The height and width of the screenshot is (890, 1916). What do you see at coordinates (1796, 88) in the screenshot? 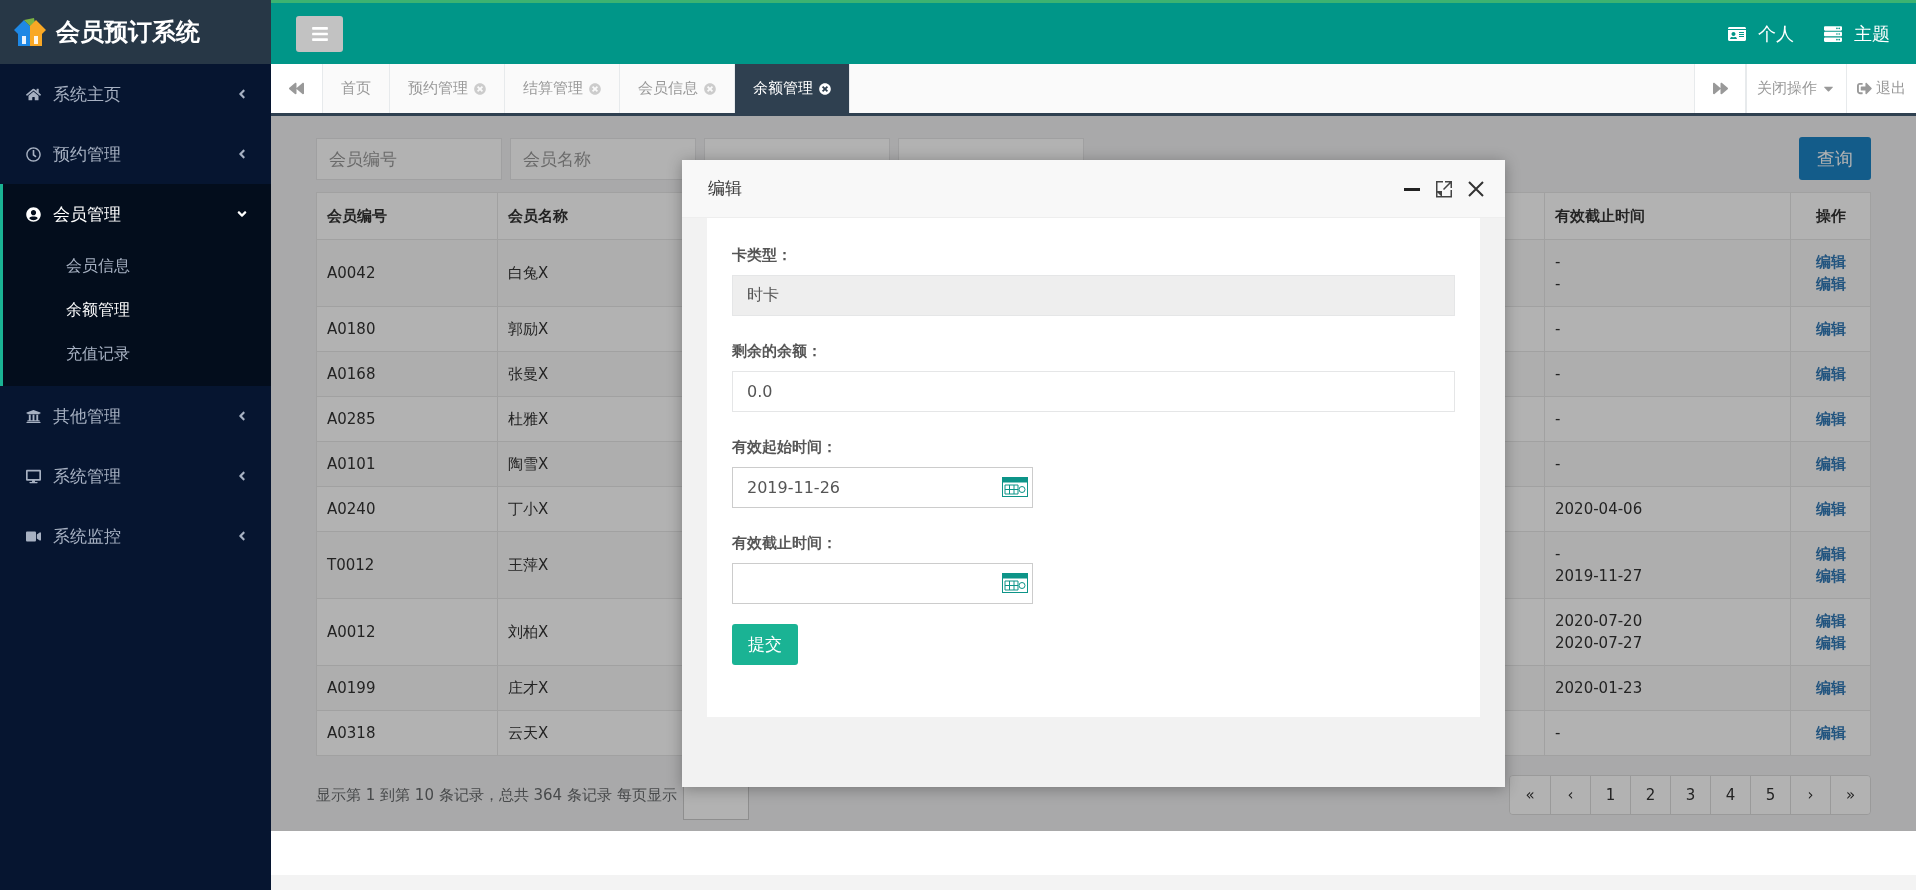
I see `close-menu-button: 关闭操作` at bounding box center [1796, 88].